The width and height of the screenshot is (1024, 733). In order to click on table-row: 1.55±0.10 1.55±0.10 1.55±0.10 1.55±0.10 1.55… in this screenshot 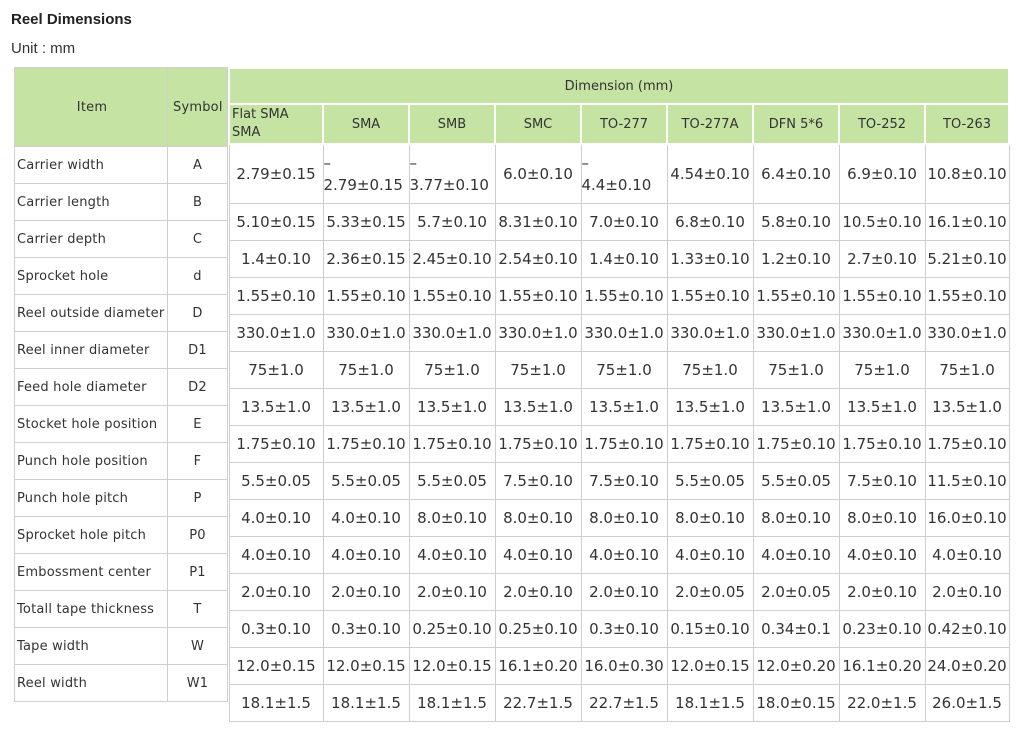, I will do `click(619, 296)`.